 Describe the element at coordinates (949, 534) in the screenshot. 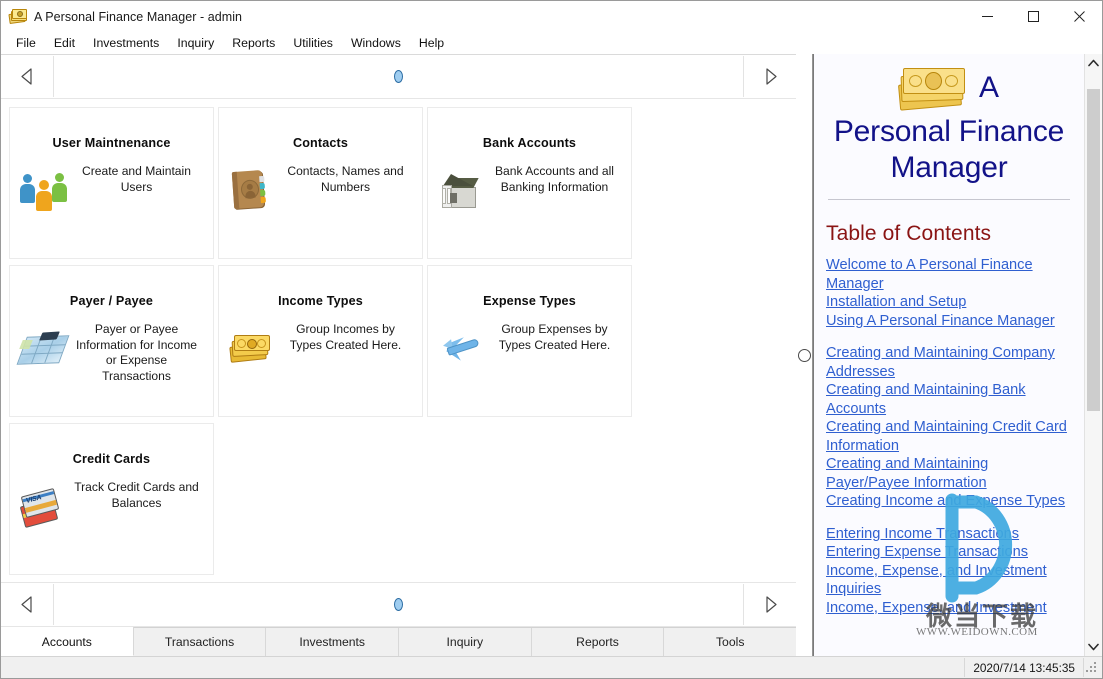

I see `toc-link-income-transactions: Entering Income Transactions` at that location.